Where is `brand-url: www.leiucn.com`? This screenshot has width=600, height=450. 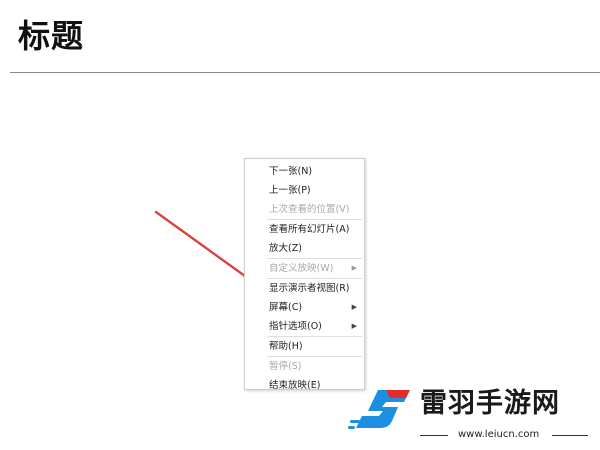 brand-url: www.leiucn.com is located at coordinates (505, 435).